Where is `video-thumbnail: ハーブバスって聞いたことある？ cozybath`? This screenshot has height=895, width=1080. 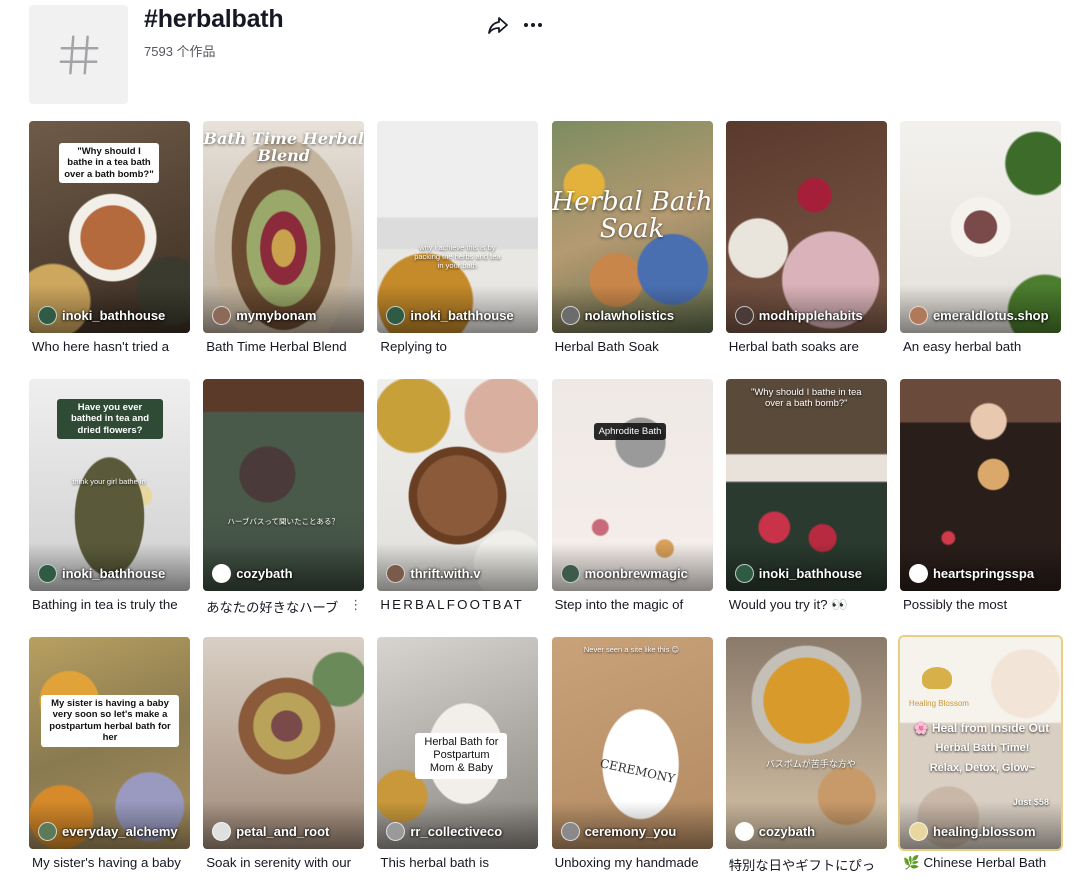
video-thumbnail: ハーブバスって聞いたことある？ cozybath is located at coordinates (284, 485).